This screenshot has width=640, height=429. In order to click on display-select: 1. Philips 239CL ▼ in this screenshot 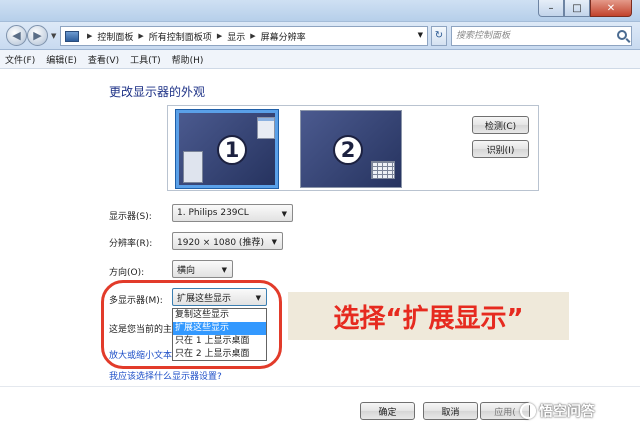, I will do `click(232, 213)`.